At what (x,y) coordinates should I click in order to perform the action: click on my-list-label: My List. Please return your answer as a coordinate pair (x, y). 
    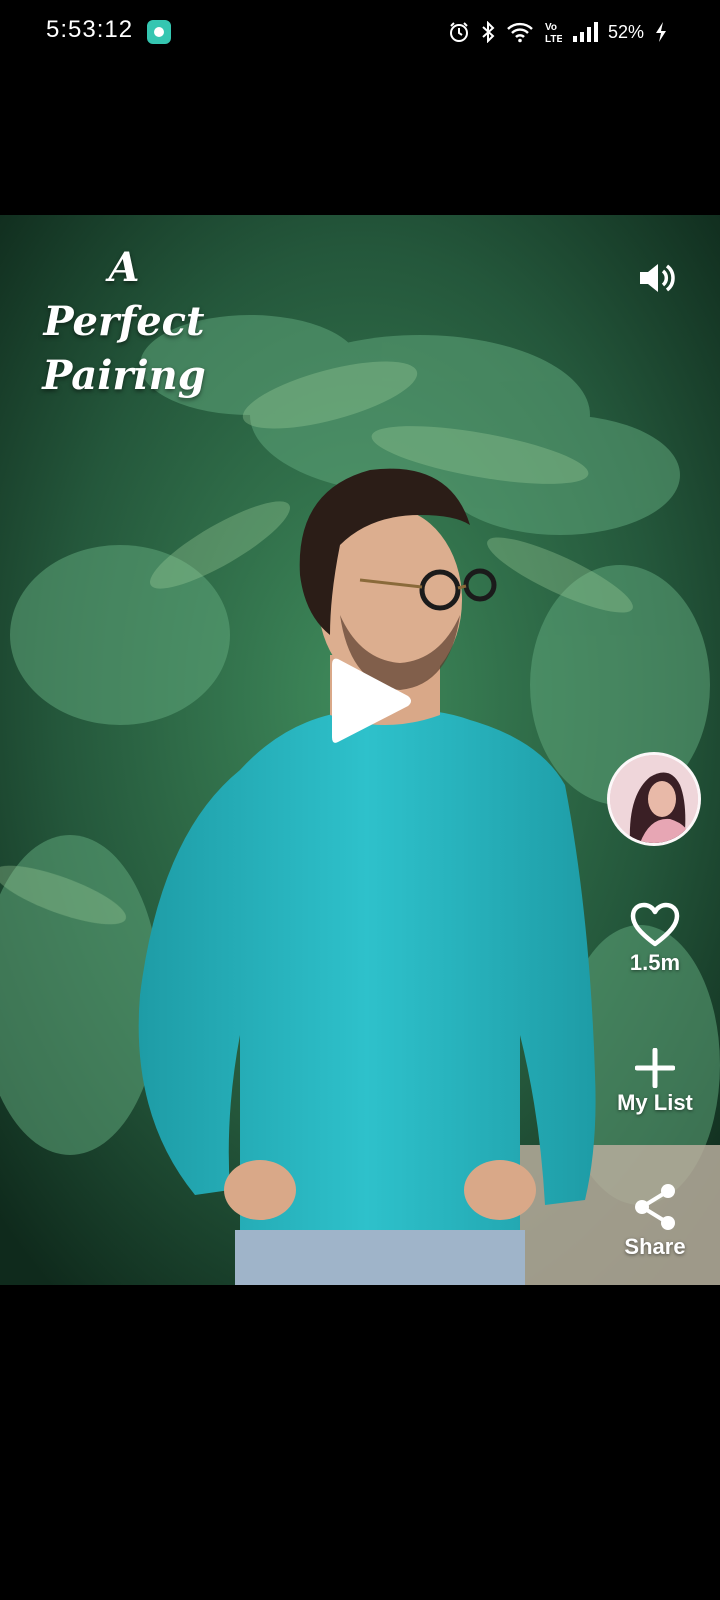
    Looking at the image, I should click on (655, 1102).